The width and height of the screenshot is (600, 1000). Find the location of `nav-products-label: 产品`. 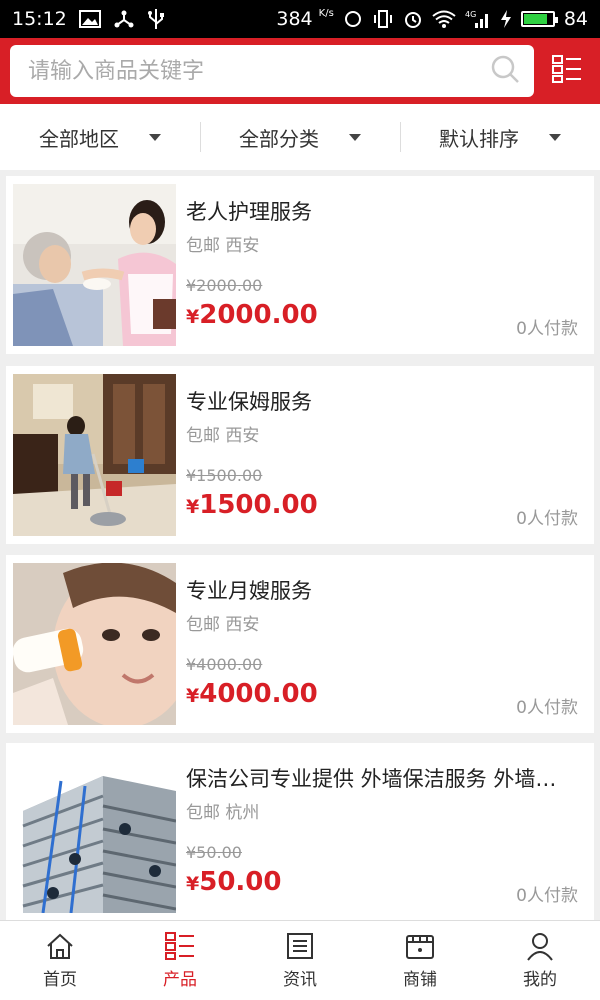

nav-products-label: 产品 is located at coordinates (180, 980).